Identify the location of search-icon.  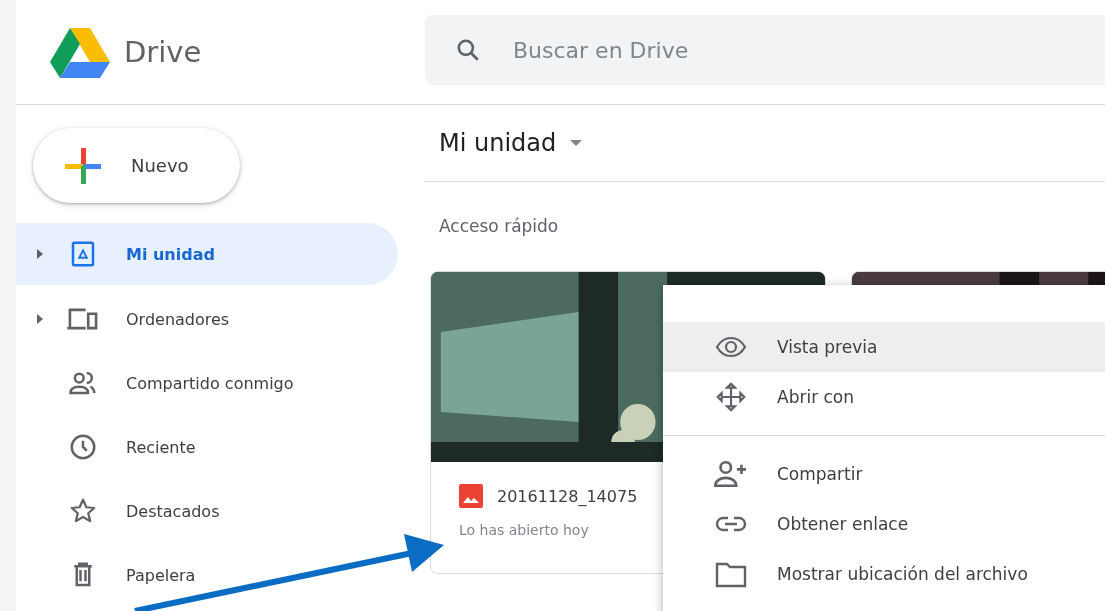
(468, 50).